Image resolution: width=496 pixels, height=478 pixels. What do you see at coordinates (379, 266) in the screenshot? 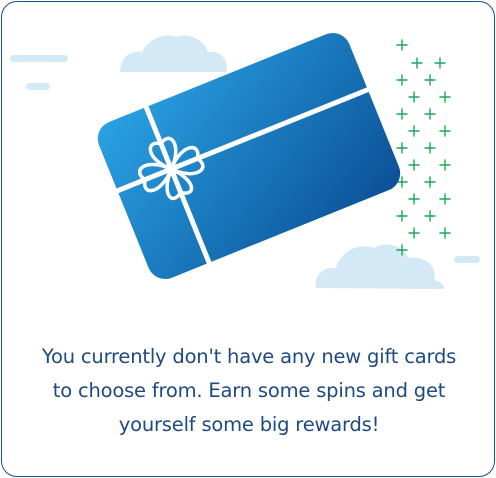
I see `cloud-bottom` at bounding box center [379, 266].